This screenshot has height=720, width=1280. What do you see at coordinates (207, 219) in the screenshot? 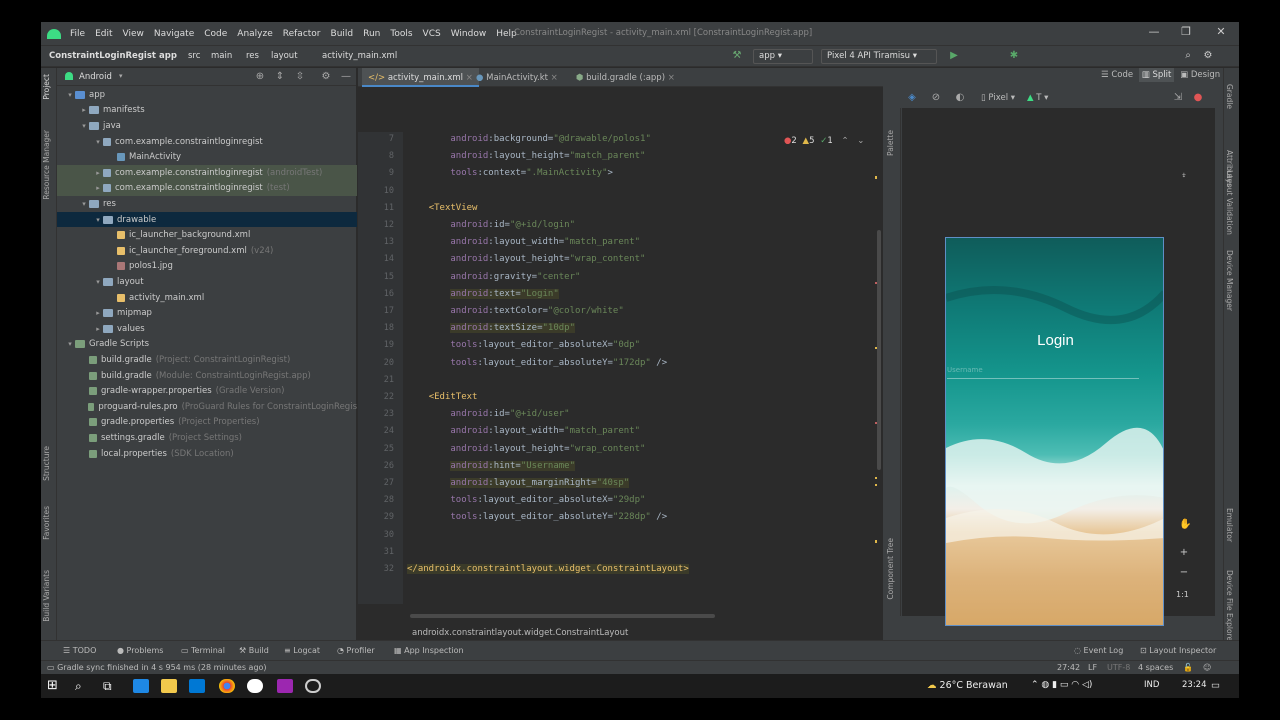
I see `tree-item: ▾ drawable` at bounding box center [207, 219].